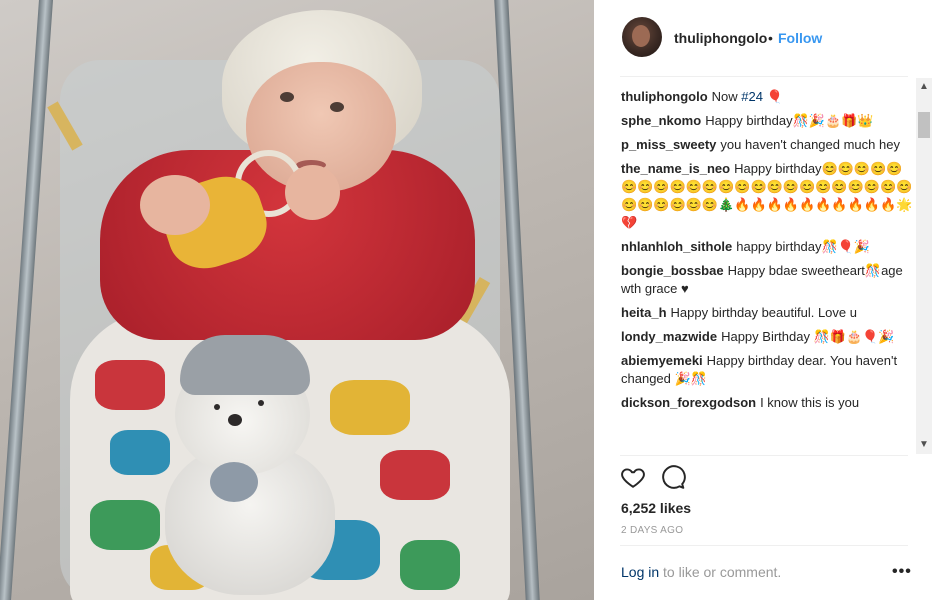 This screenshot has width=932, height=600. I want to click on post-timestamp: 2 DAYS AGO, so click(652, 530).